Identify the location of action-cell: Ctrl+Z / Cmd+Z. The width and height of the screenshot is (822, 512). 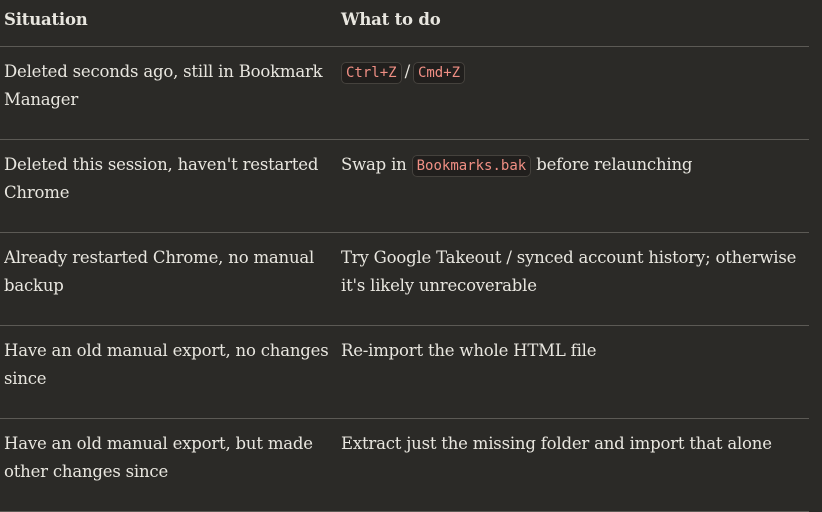
(573, 93).